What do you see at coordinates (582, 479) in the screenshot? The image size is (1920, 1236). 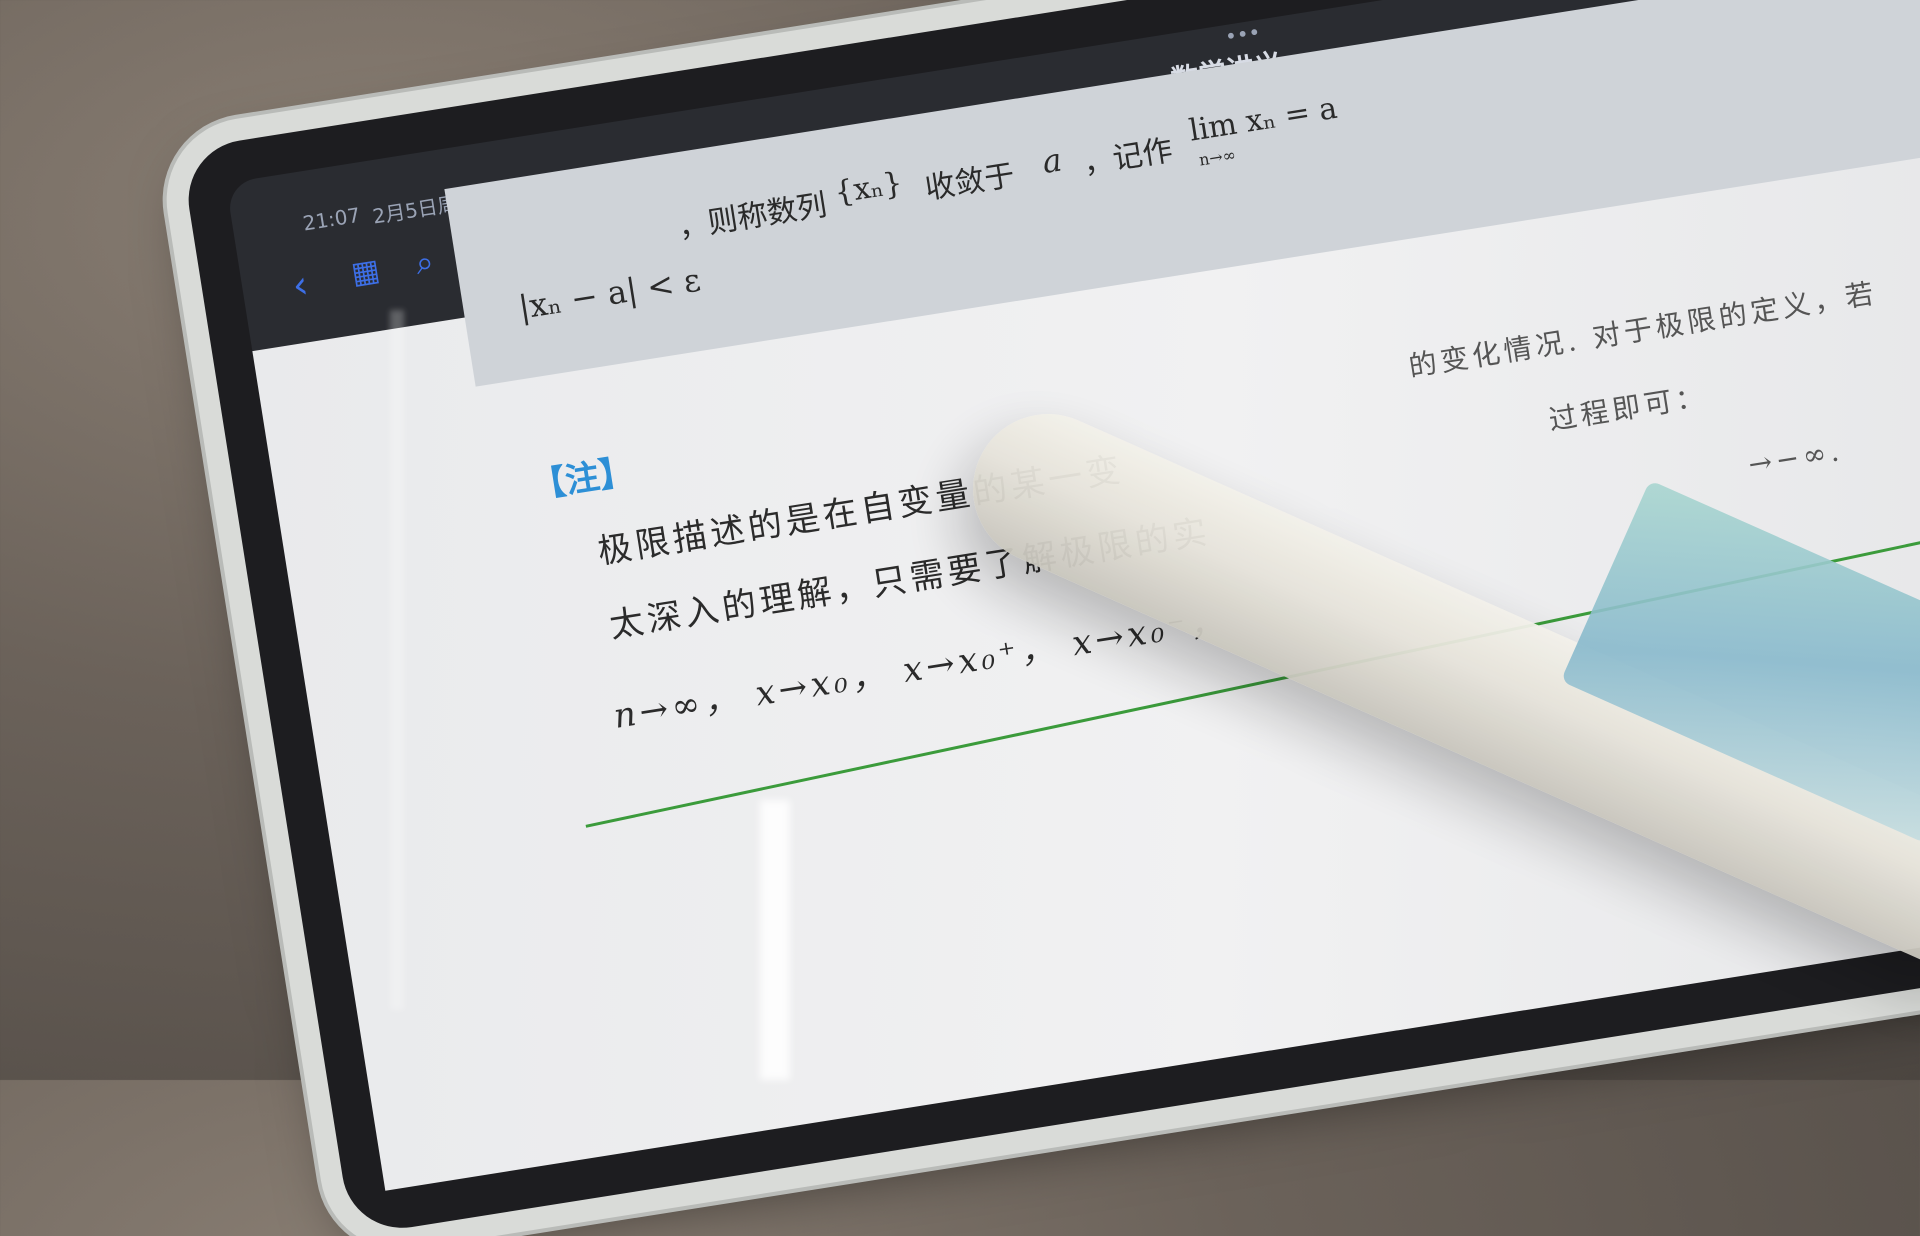 I see `note-tag: 【注】` at bounding box center [582, 479].